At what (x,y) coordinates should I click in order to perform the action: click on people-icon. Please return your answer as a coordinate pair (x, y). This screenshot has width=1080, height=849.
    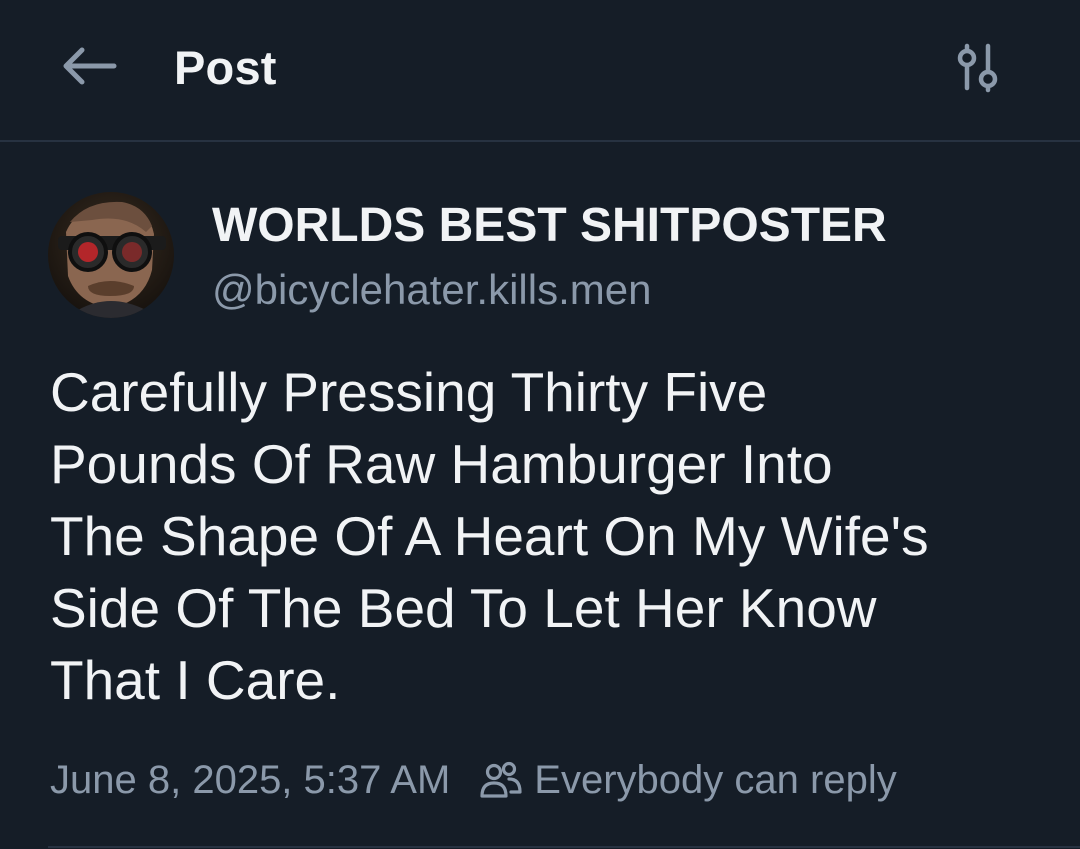
    Looking at the image, I should click on (501, 779).